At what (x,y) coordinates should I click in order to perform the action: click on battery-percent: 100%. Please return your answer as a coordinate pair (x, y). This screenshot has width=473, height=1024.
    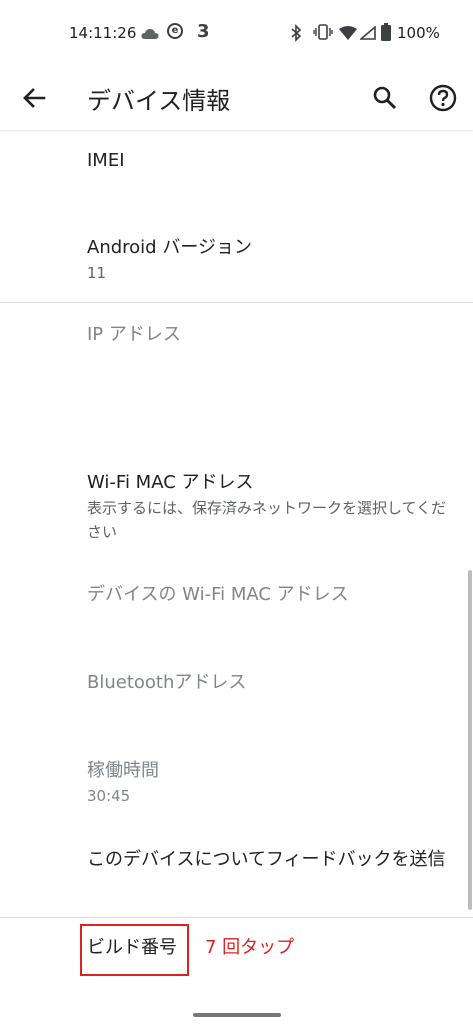
    Looking at the image, I should click on (418, 33).